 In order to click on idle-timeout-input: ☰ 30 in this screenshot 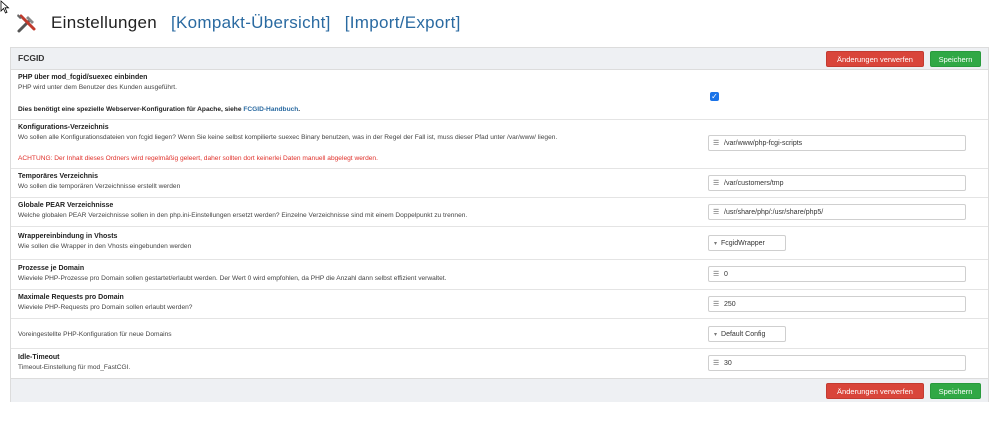, I will do `click(837, 363)`.